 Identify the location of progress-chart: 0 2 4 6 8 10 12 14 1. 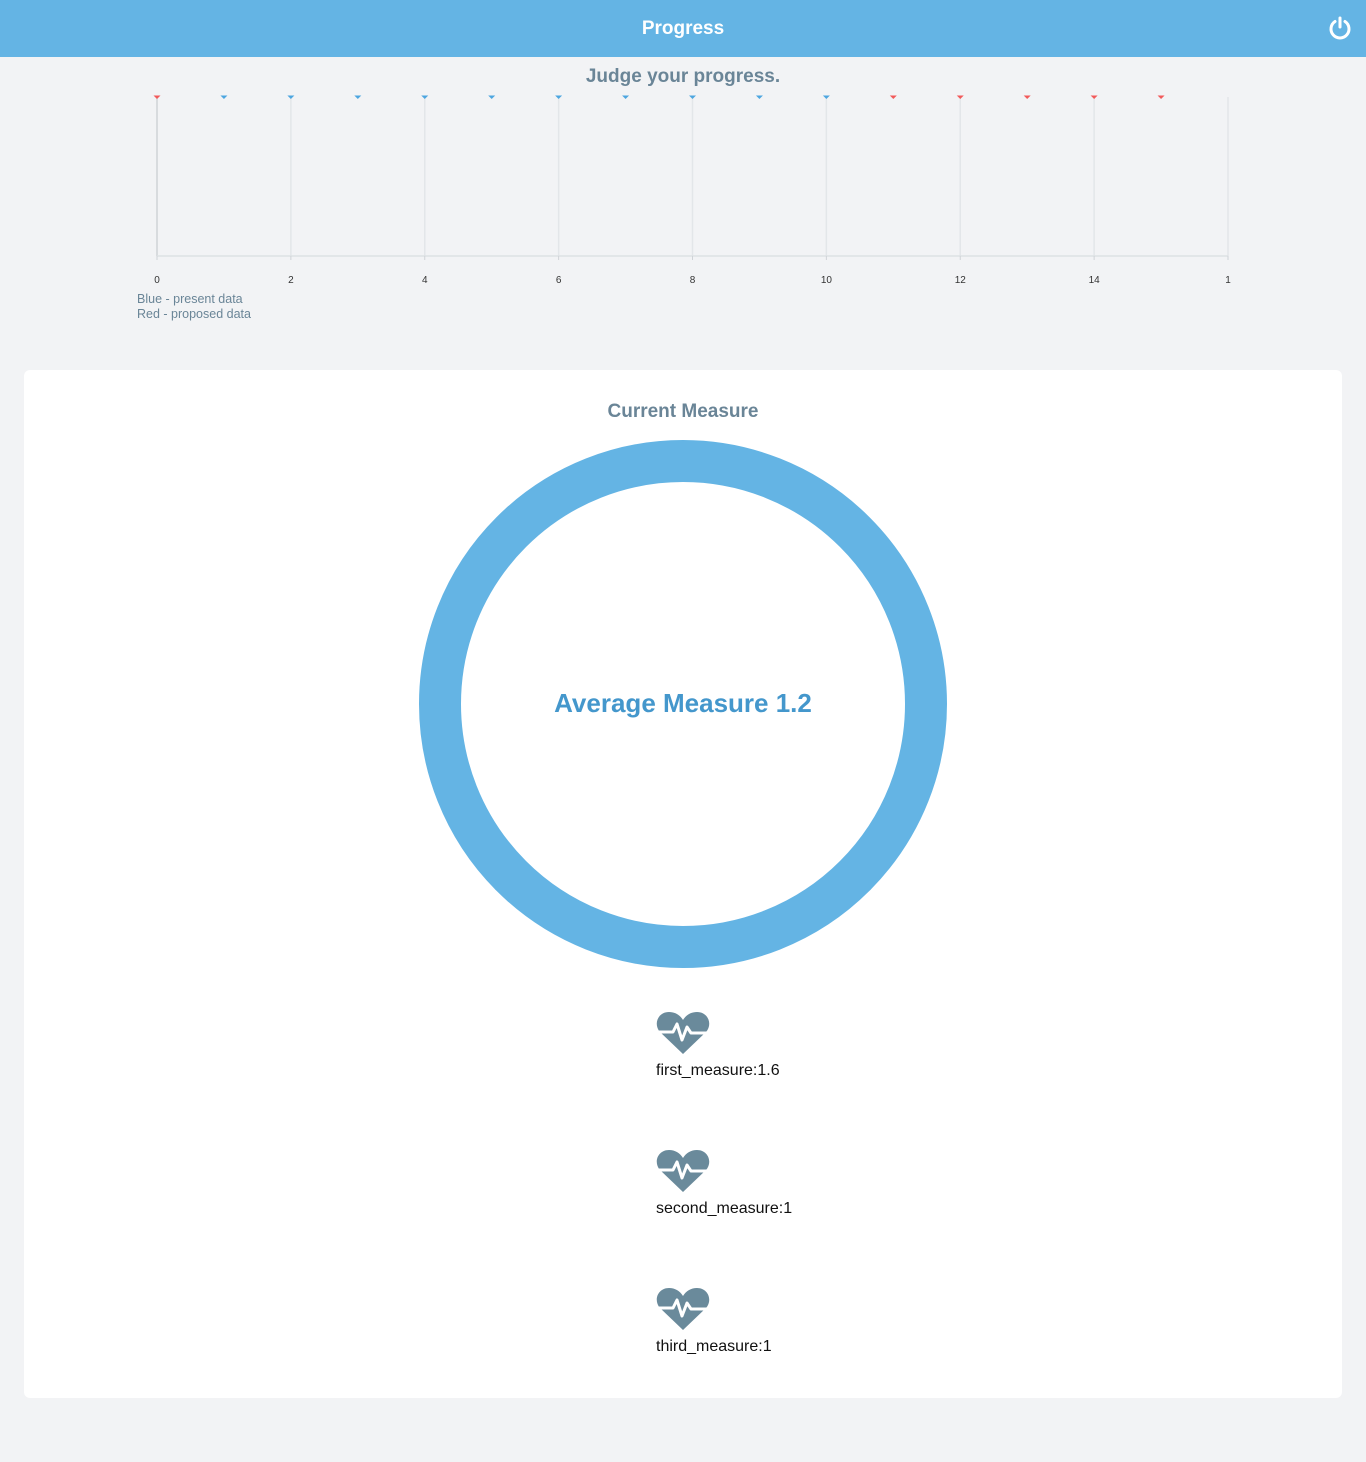
(692, 190).